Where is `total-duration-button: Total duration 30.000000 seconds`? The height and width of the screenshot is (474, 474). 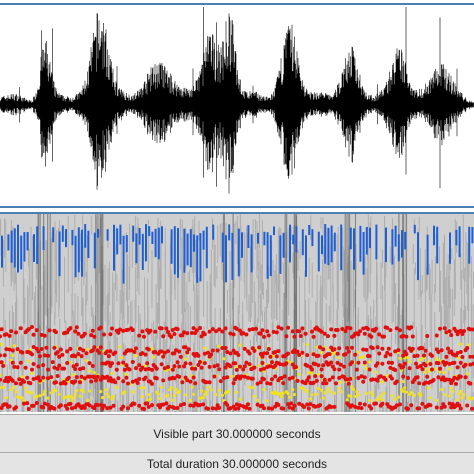 total-duration-button: Total duration 30.000000 seconds is located at coordinates (237, 463).